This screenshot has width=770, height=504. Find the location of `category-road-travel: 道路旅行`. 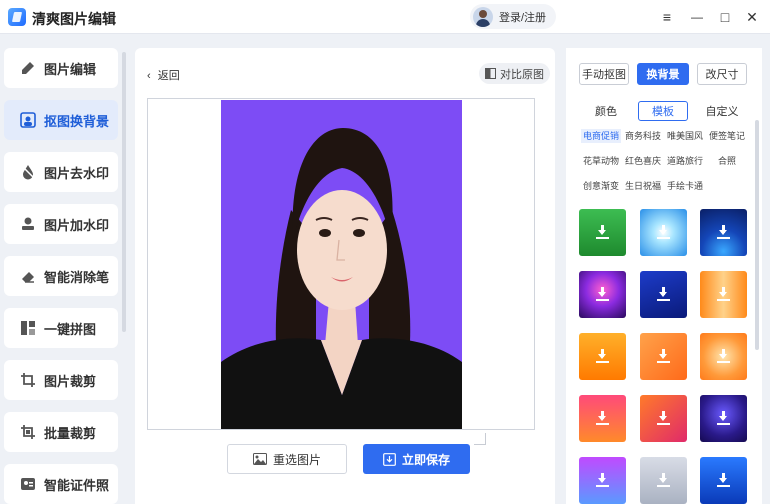

category-road-travel: 道路旅行 is located at coordinates (685, 161).